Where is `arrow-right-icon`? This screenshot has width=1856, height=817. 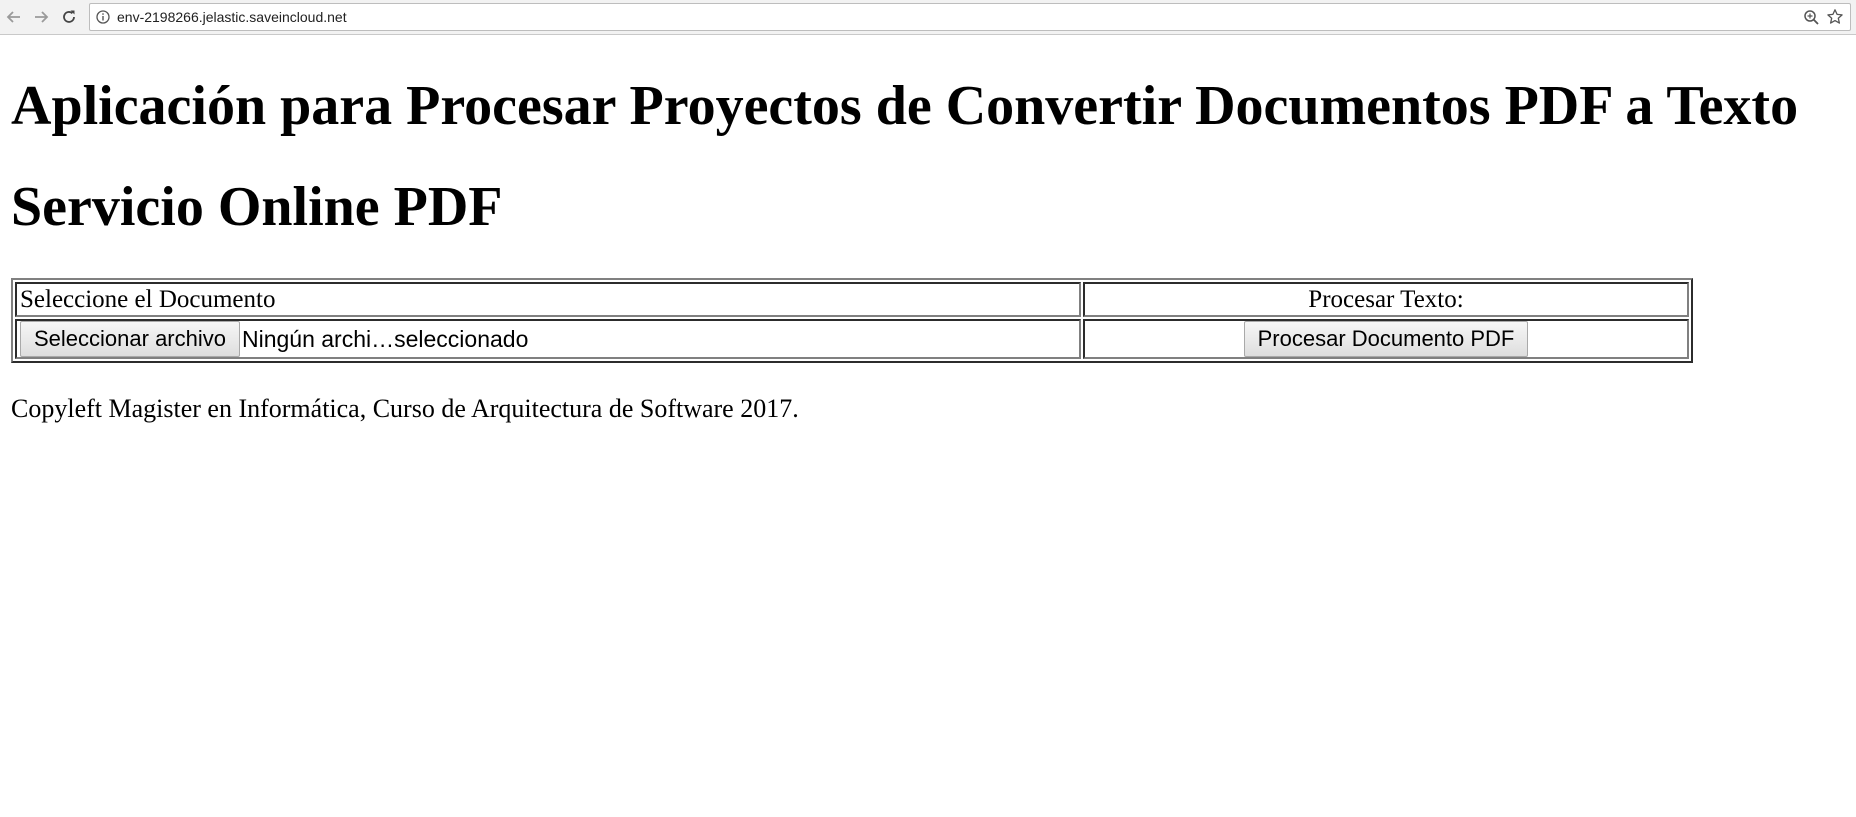 arrow-right-icon is located at coordinates (42, 17).